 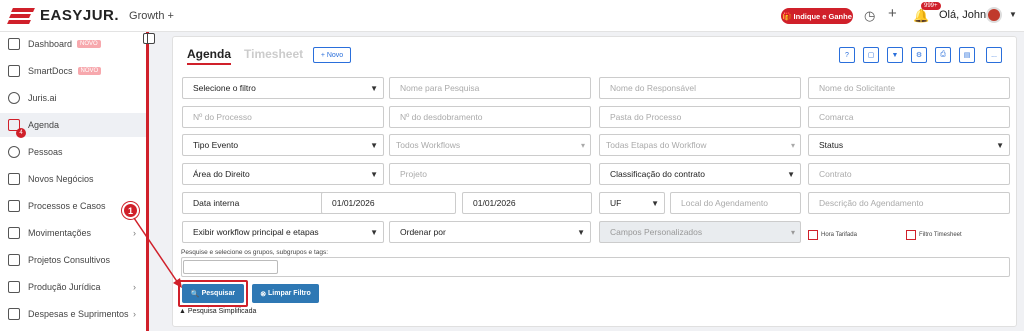 What do you see at coordinates (283, 88) in the screenshot?
I see `filter-select: Selecione o filtro ▼` at bounding box center [283, 88].